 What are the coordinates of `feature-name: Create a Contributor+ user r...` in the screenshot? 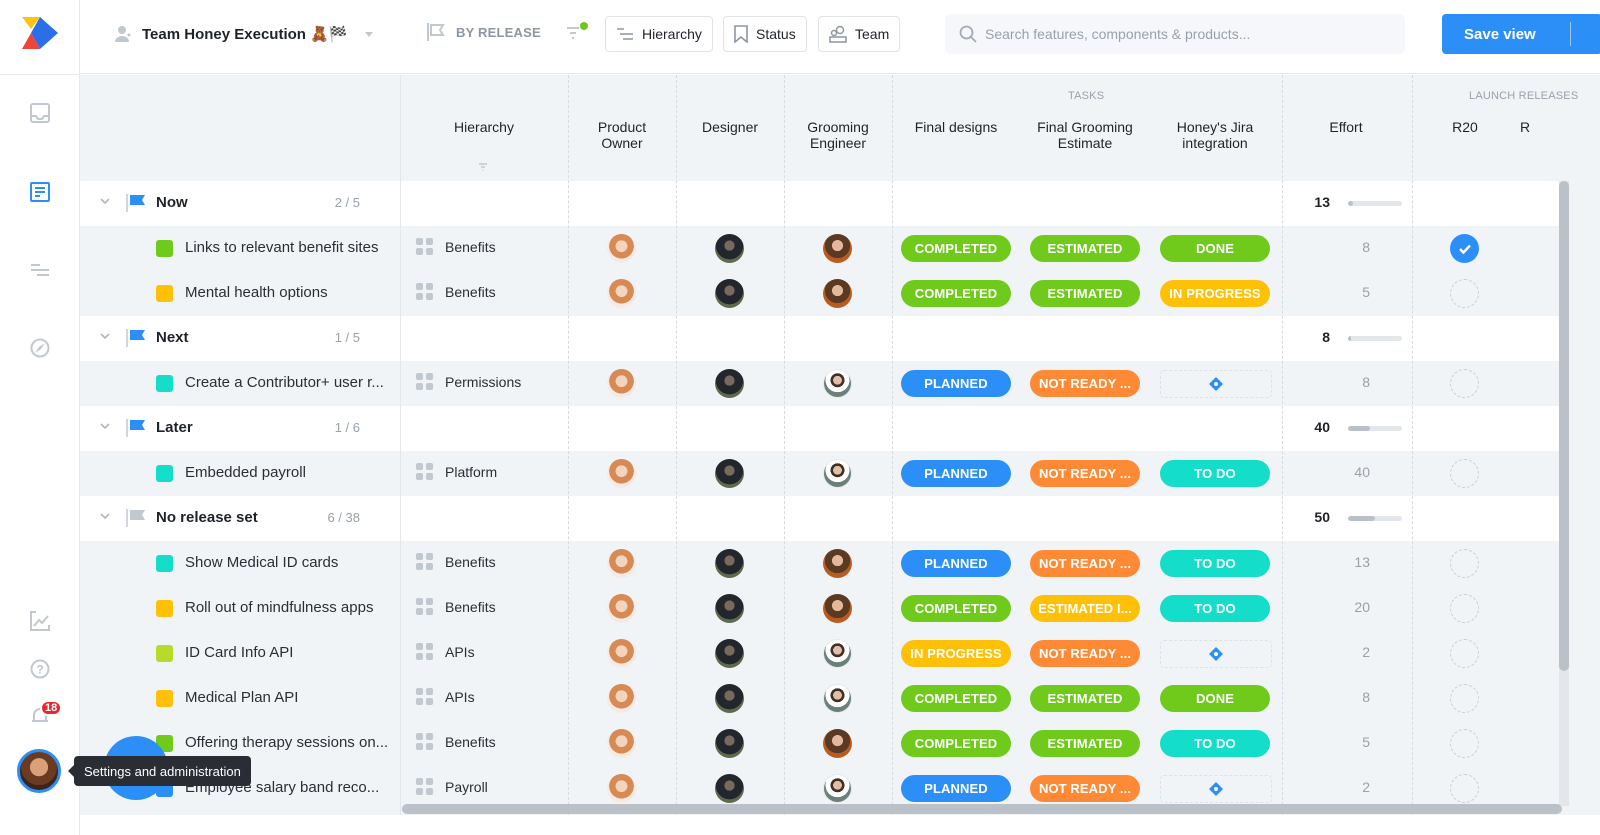 It's located at (284, 382).